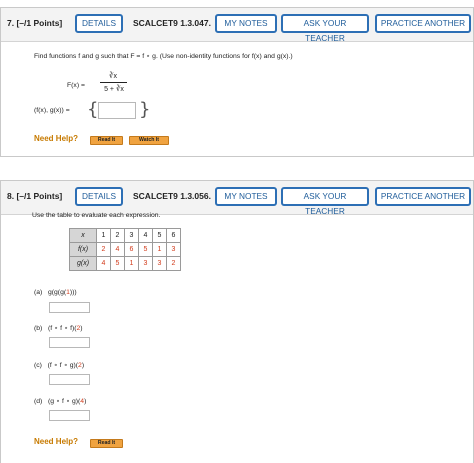 The image size is (474, 463). I want to click on open-brace: {, so click(93, 109).